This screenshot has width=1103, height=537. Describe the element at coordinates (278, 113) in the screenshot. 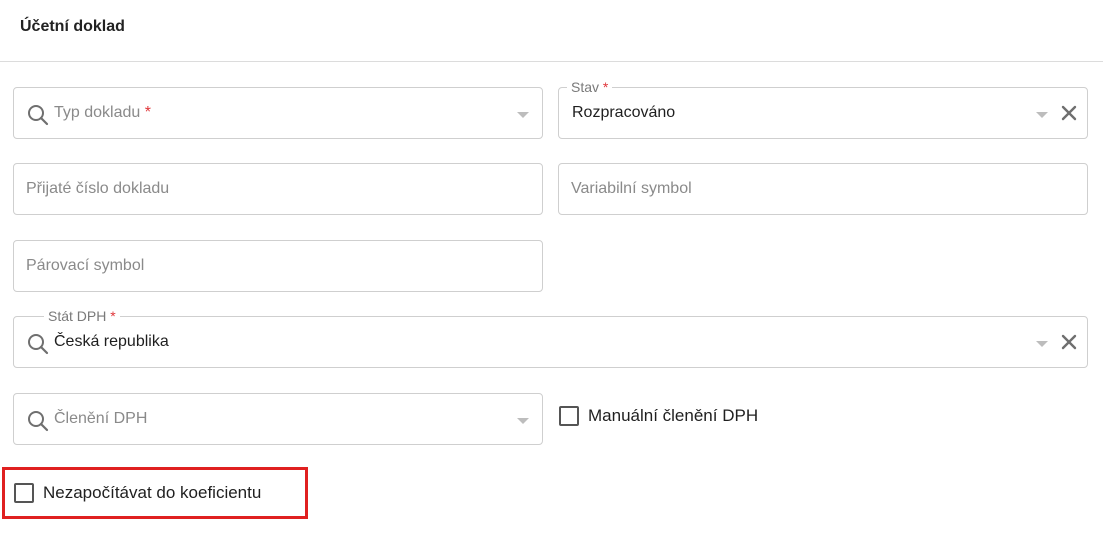

I see `typ-dokladu-select: Typ dokladu *` at that location.